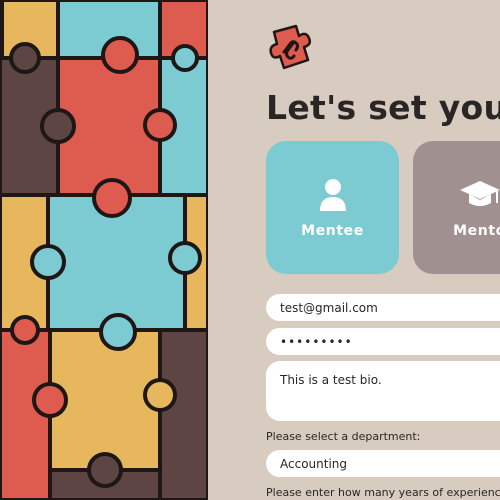 The height and width of the screenshot is (500, 500). I want to click on department-value: Accounting, so click(314, 463).